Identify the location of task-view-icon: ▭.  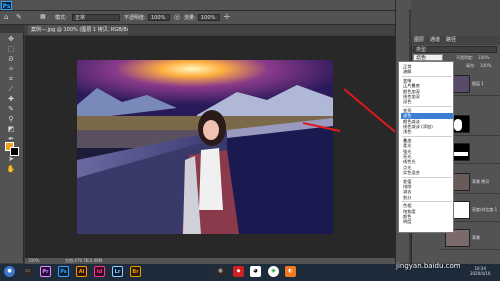
(27, 271).